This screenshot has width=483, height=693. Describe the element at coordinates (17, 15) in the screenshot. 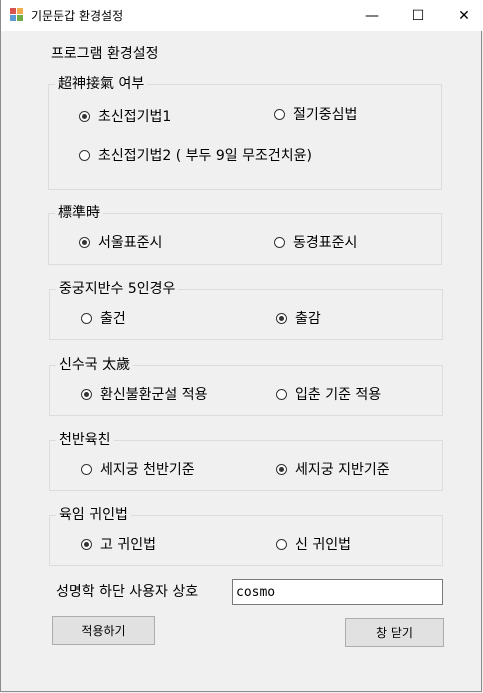

I see `app-icon` at that location.